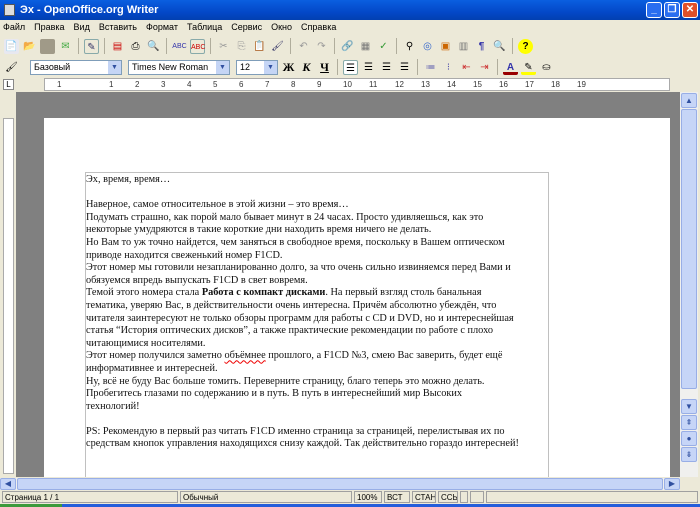 The width and height of the screenshot is (700, 507). Describe the element at coordinates (357, 84) in the screenshot. I see `horizontal-ruler: 1 1 2 3 4 5 6 7 8 9 10 11 12 13 14 15 16 17 18 19` at that location.